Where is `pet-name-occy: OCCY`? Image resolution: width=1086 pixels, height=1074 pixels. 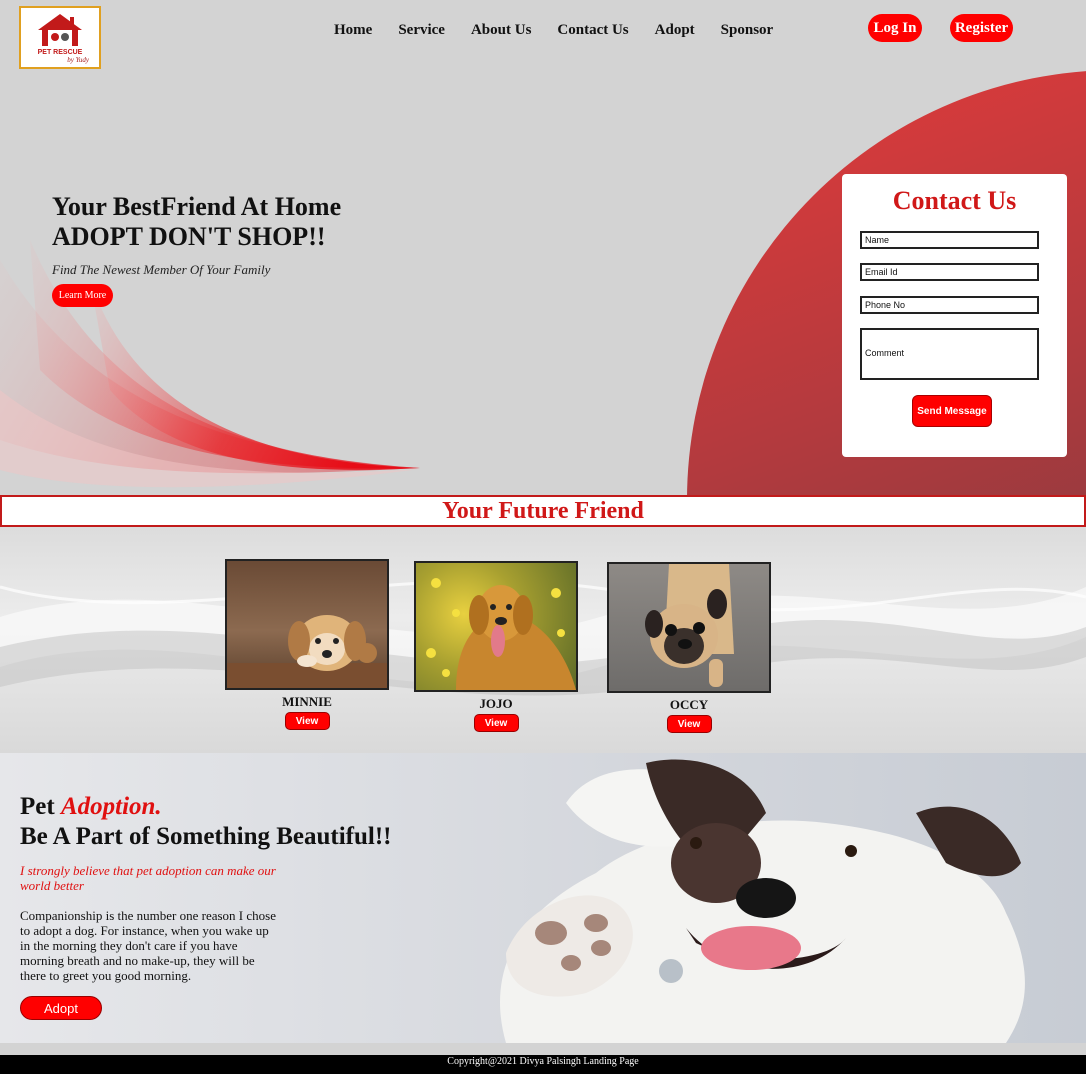 pet-name-occy: OCCY is located at coordinates (689, 704).